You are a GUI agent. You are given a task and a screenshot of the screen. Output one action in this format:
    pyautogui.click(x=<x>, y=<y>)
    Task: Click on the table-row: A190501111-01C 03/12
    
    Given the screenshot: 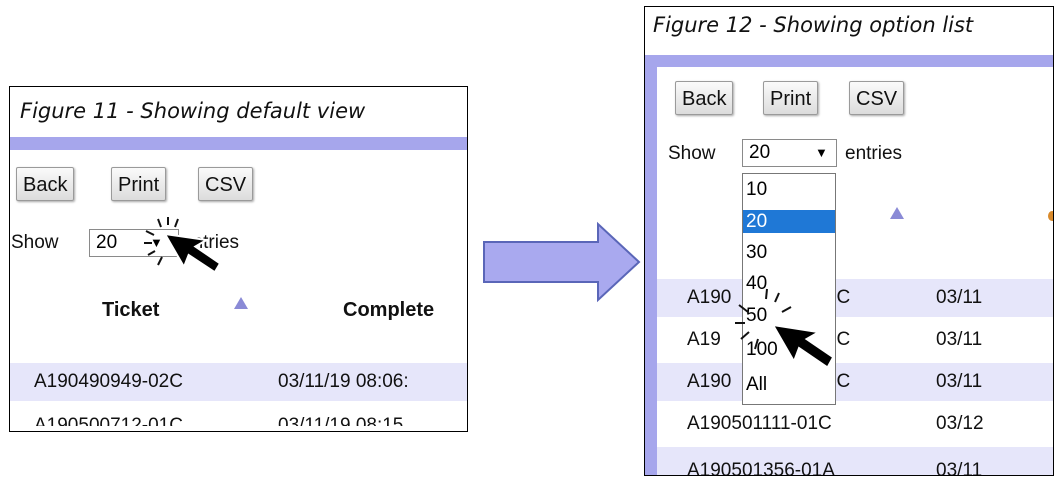 What is the action you would take?
    pyautogui.click(x=855, y=424)
    